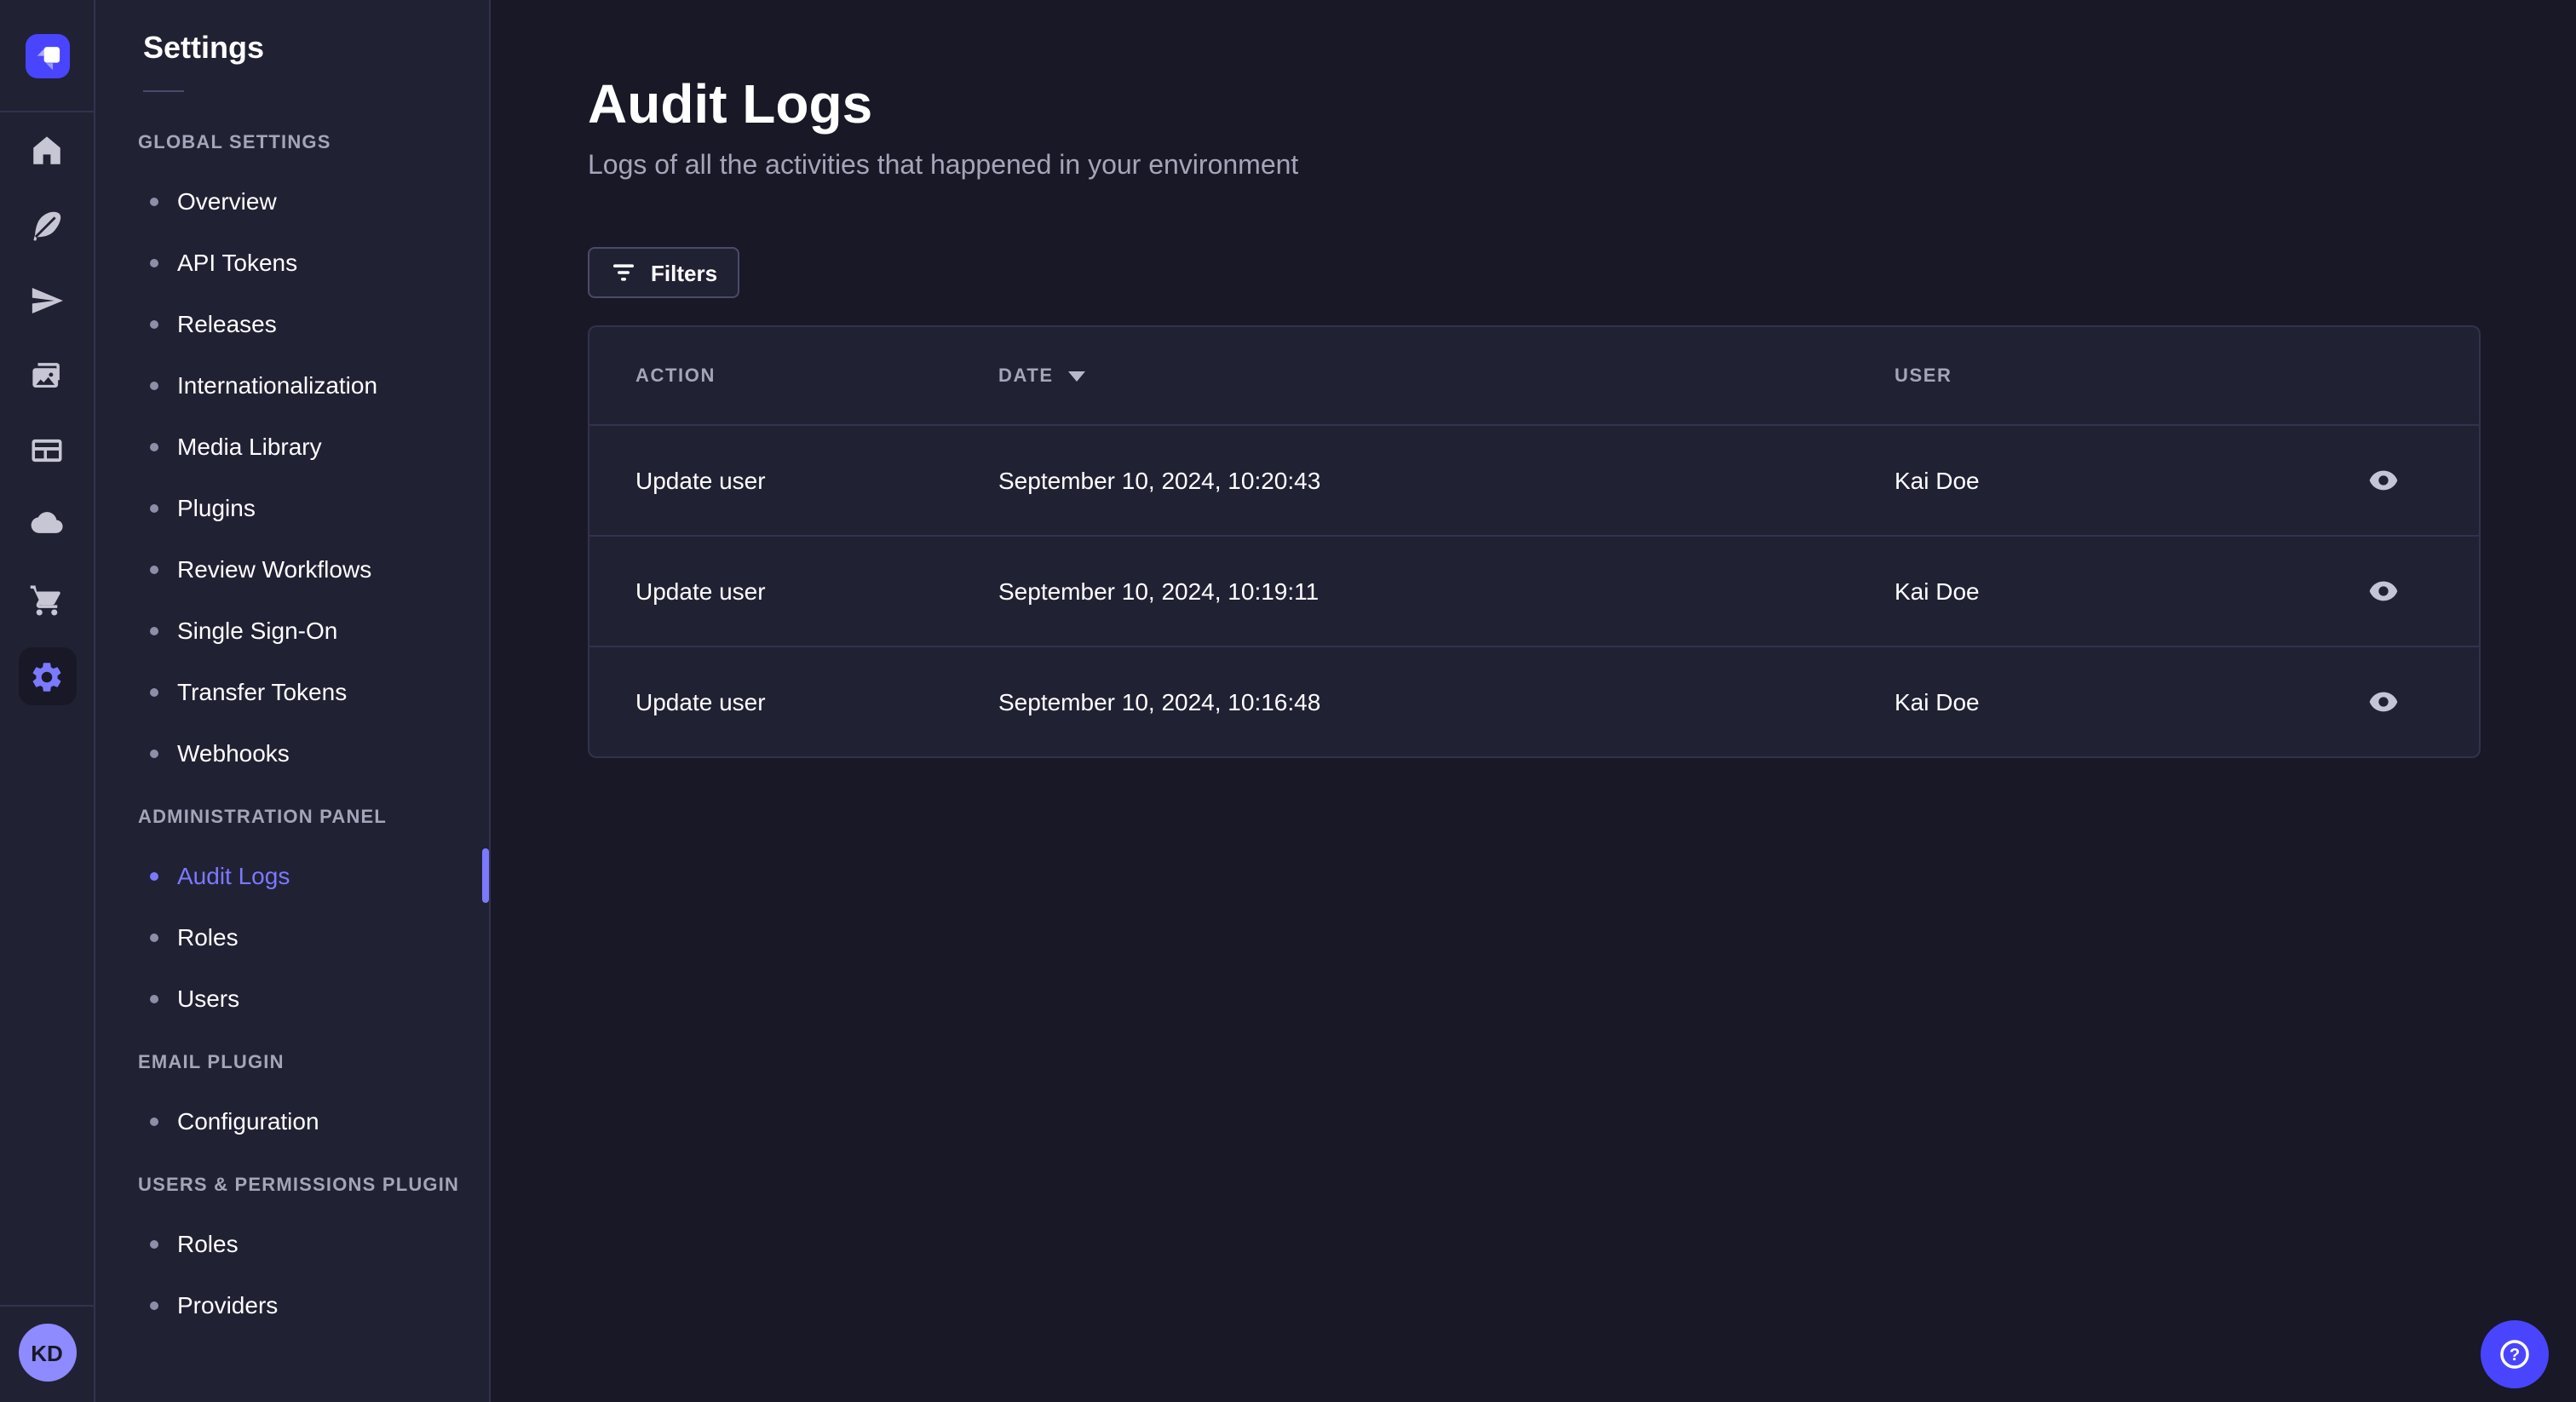  I want to click on logo-area, so click(47, 55).